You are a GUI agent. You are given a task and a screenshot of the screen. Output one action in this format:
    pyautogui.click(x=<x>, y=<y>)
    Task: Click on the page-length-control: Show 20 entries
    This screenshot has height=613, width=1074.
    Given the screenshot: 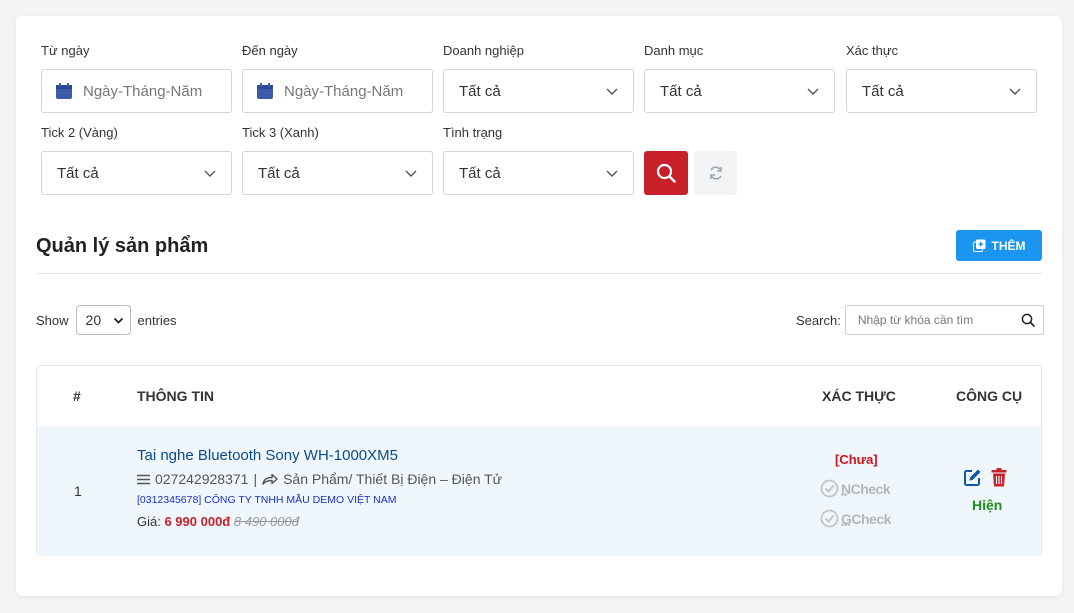 What is the action you would take?
    pyautogui.click(x=106, y=320)
    